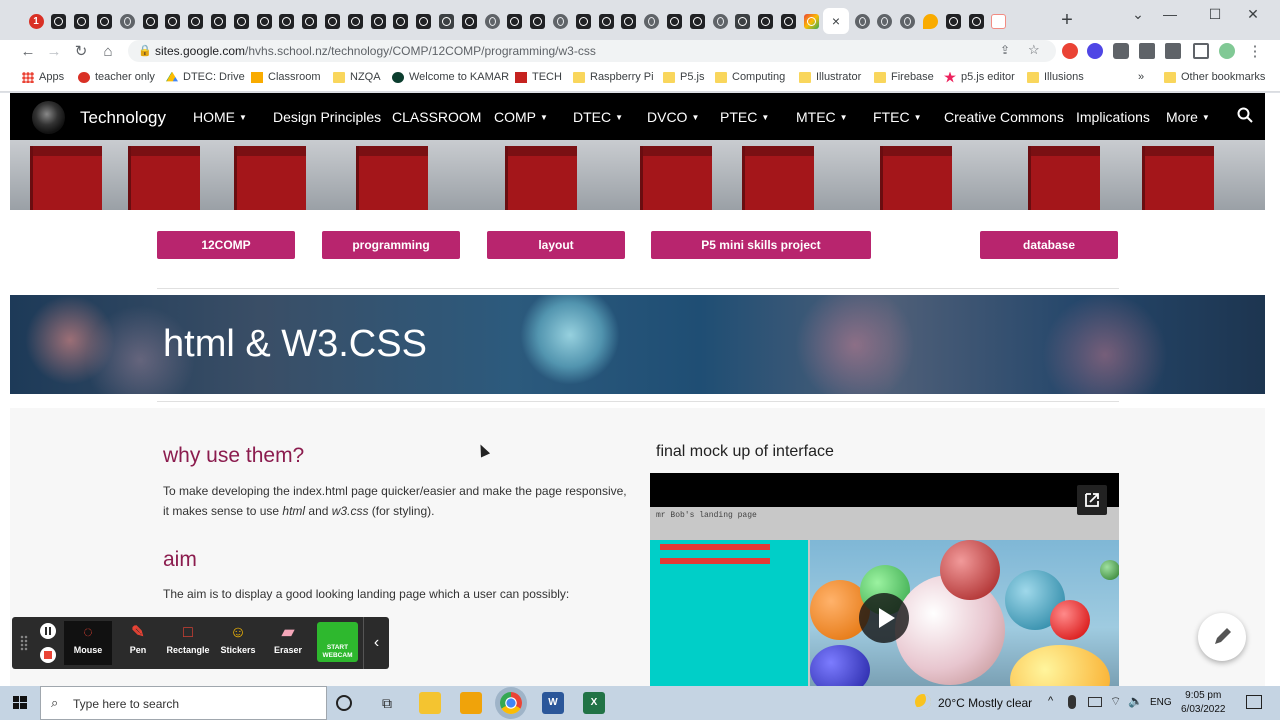 Image resolution: width=1280 pixels, height=720 pixels. I want to click on windows-start-icon, so click(20, 703).